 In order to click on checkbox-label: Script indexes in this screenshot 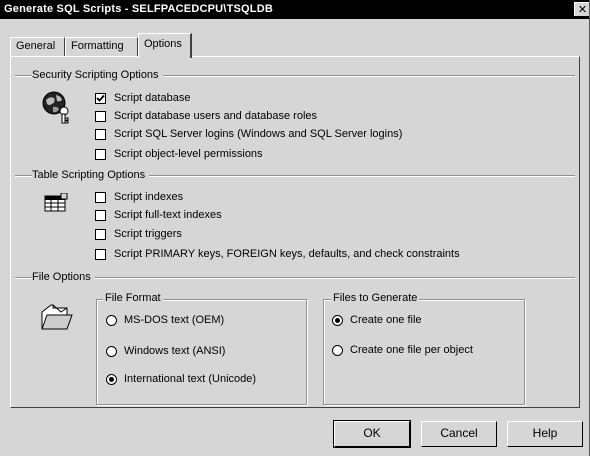, I will do `click(149, 197)`.